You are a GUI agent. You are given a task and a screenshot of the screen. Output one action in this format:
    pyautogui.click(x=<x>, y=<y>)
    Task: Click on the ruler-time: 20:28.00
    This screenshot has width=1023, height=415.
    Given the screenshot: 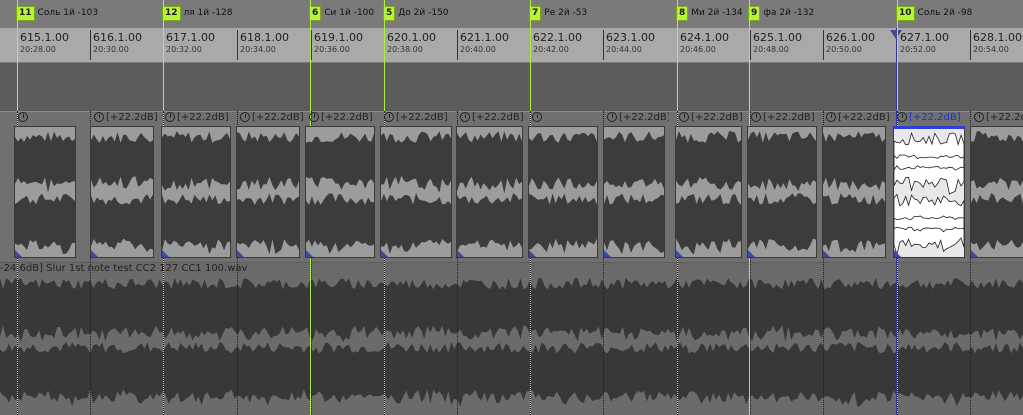 What is the action you would take?
    pyautogui.click(x=38, y=49)
    